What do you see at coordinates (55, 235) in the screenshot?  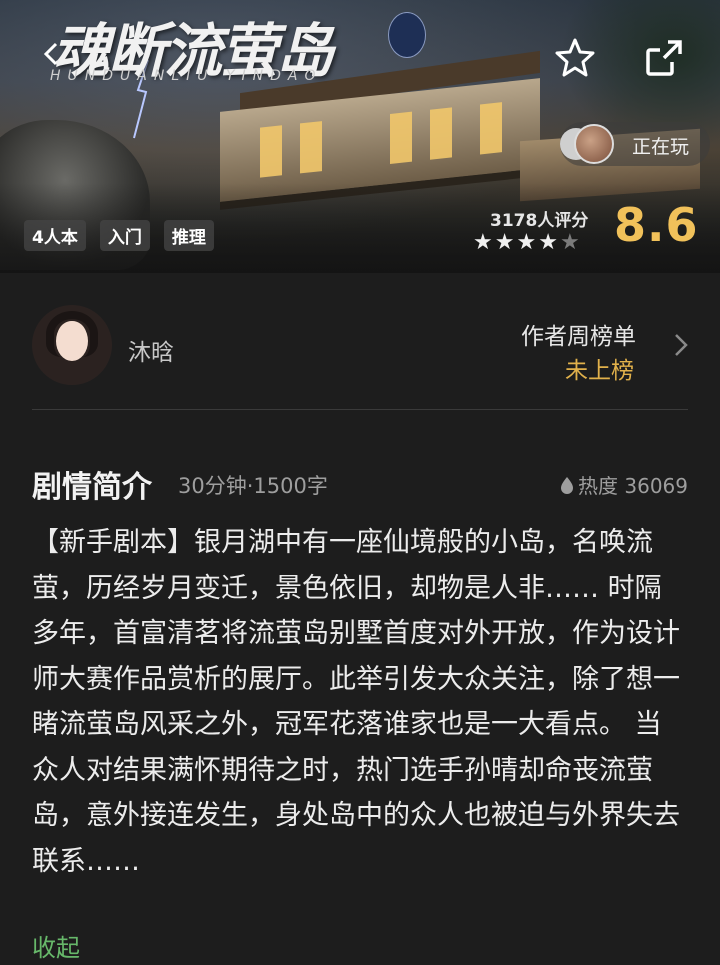 I see `tag-players: 4人本` at bounding box center [55, 235].